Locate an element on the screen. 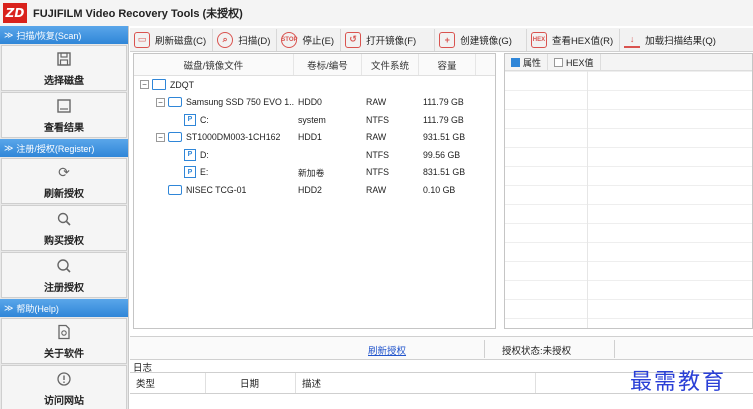  row-label: HDD0 is located at coordinates (310, 102).